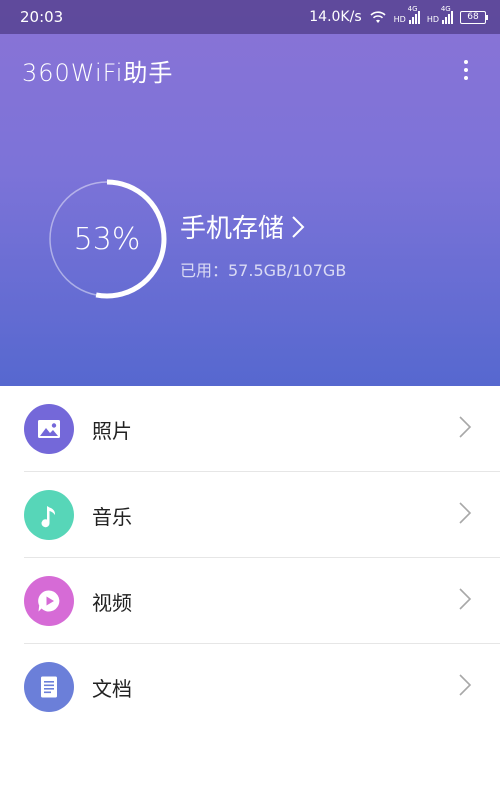 The image size is (500, 800). I want to click on phone-storage-link: 手机存储 已用：57.5GB/107GB, so click(263, 244).